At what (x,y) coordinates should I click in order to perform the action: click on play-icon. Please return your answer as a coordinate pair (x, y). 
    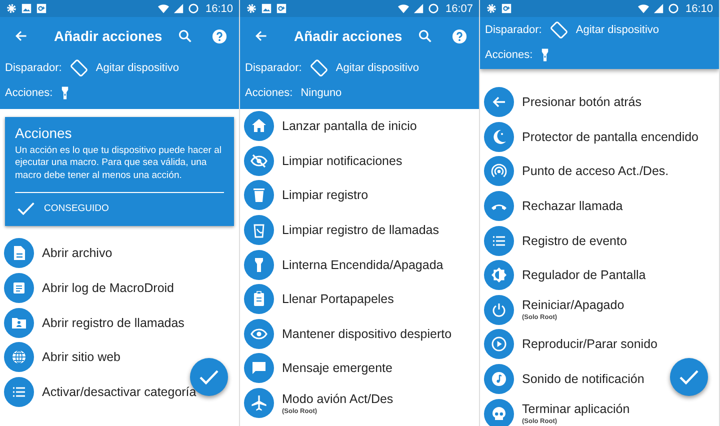
    Looking at the image, I should click on (499, 344).